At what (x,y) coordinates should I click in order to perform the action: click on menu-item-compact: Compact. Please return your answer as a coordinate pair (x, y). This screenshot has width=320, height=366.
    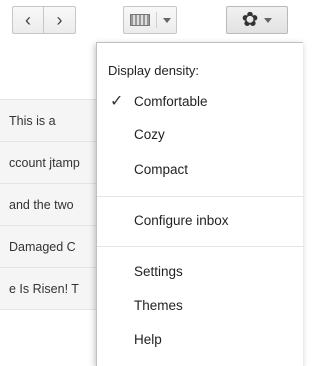
    Looking at the image, I should click on (200, 169).